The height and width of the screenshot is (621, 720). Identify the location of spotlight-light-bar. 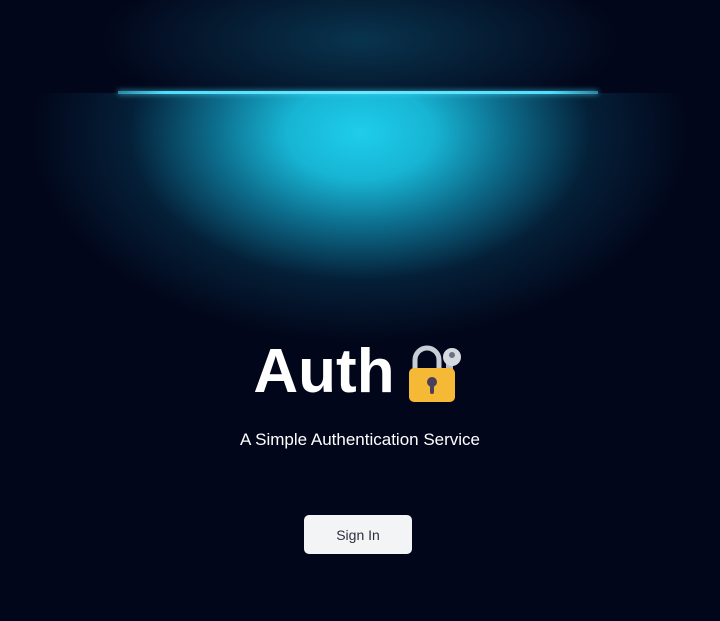
(358, 92).